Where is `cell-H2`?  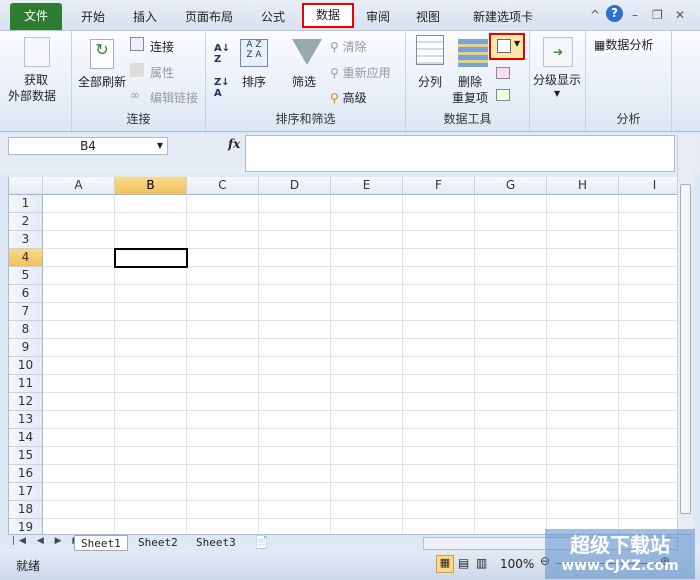
cell-H2 is located at coordinates (583, 222).